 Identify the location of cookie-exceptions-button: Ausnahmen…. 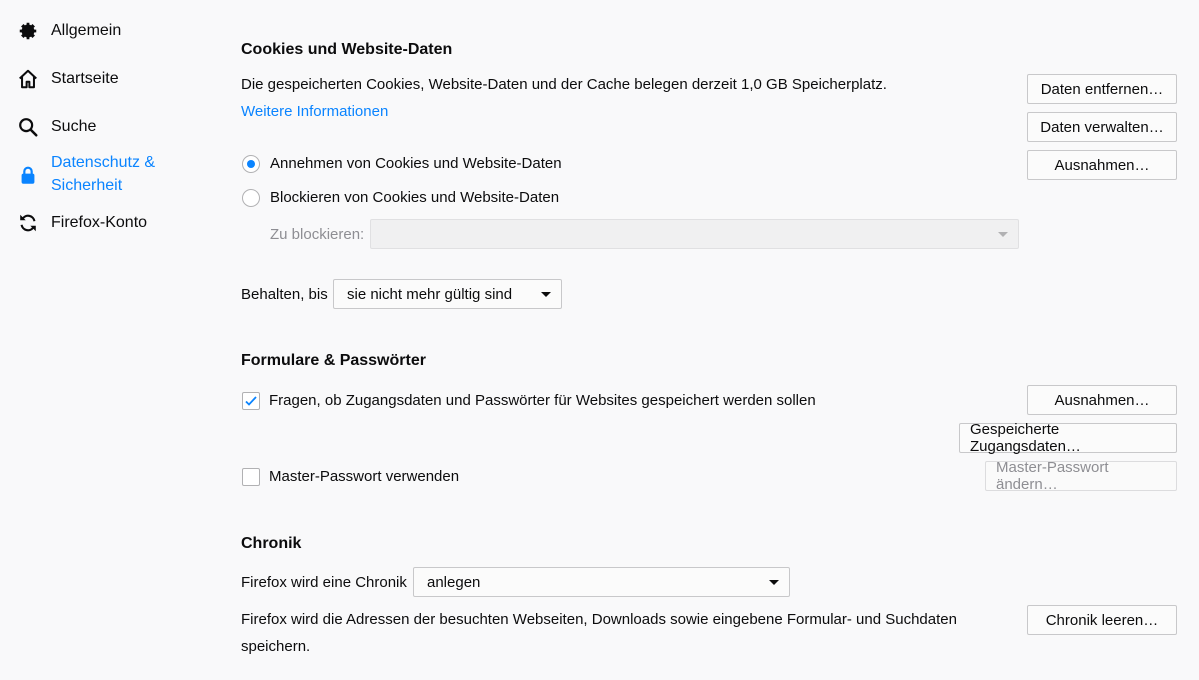
(1102, 165).